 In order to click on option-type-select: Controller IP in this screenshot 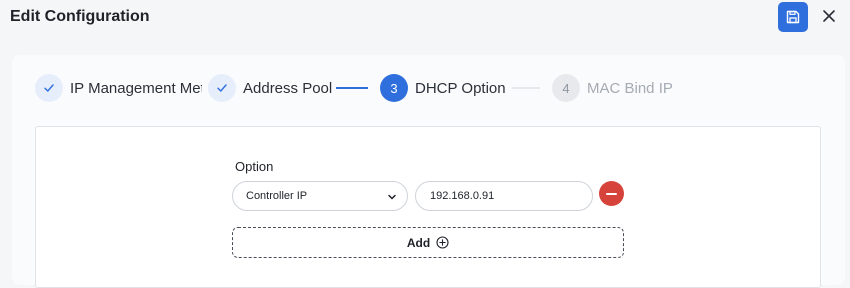, I will do `click(320, 196)`.